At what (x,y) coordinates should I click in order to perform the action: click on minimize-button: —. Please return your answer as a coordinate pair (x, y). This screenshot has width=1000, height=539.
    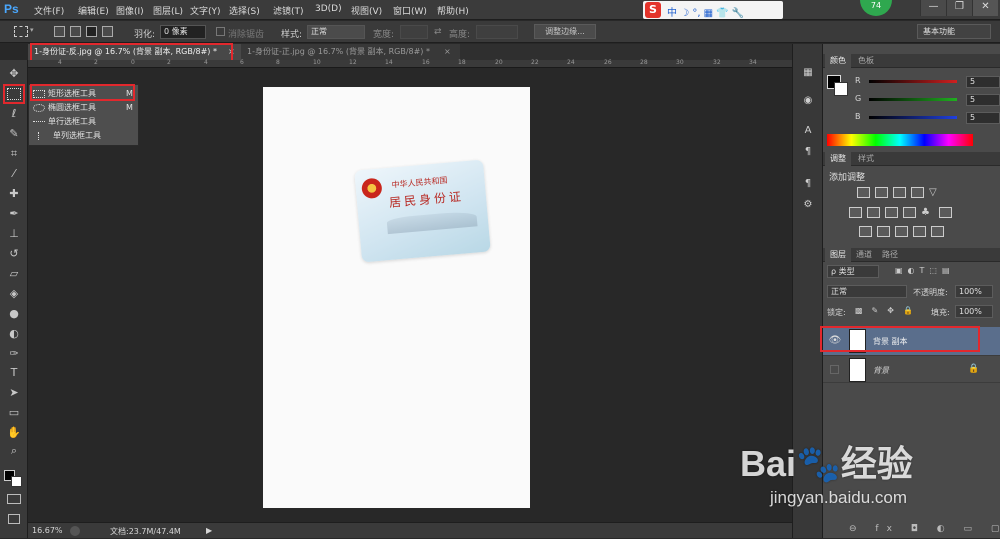
    Looking at the image, I should click on (933, 8).